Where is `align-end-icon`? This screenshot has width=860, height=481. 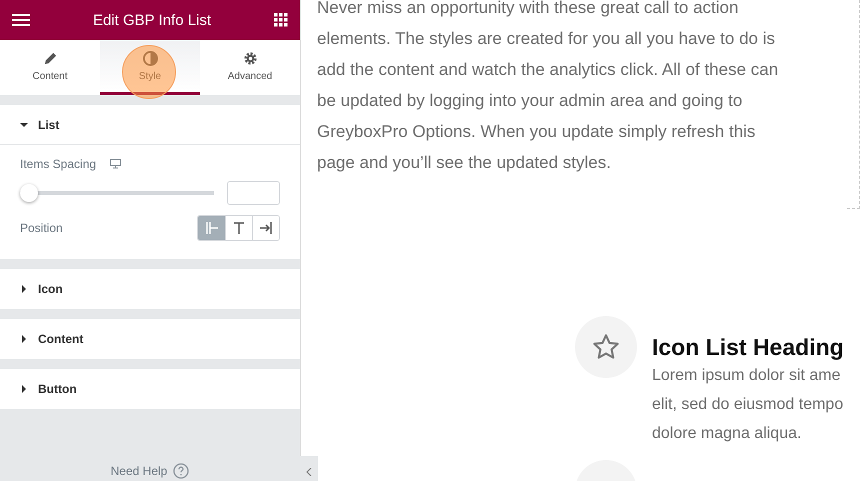
align-end-icon is located at coordinates (266, 228).